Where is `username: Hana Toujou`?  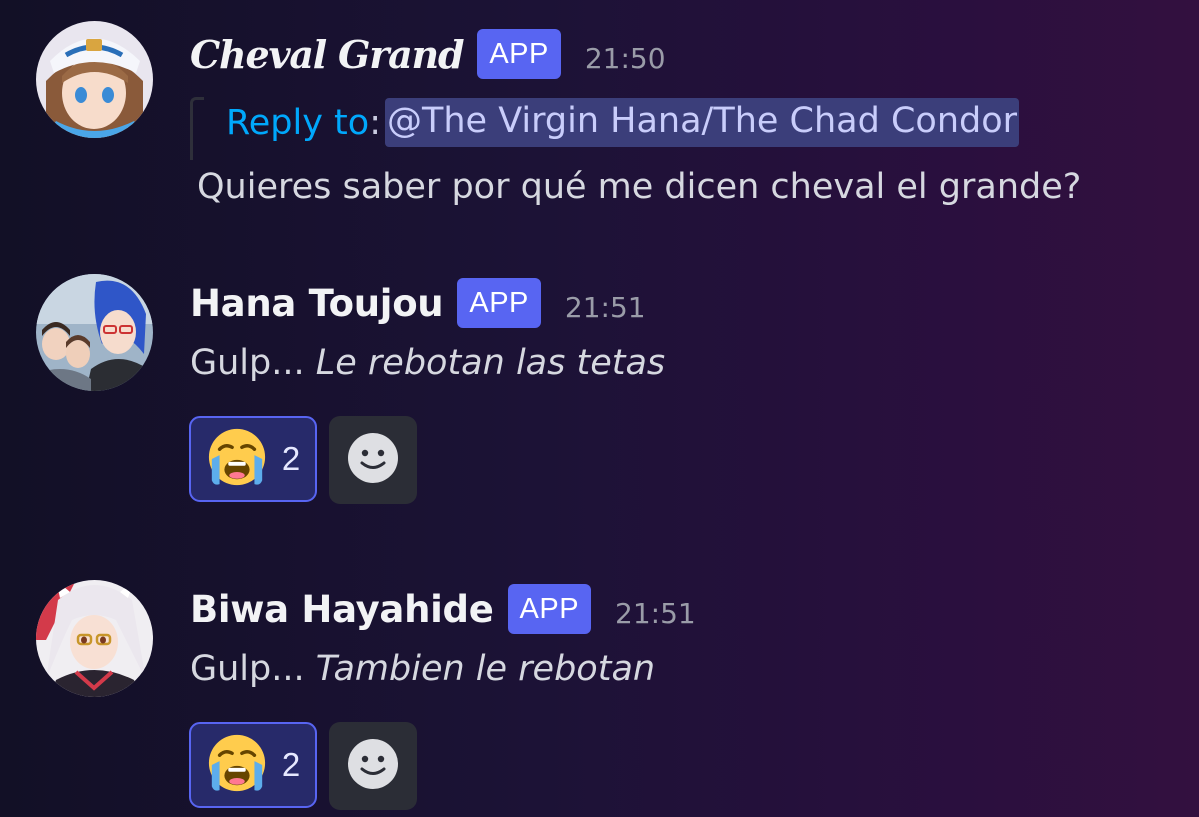
username: Hana Toujou is located at coordinates (317, 303).